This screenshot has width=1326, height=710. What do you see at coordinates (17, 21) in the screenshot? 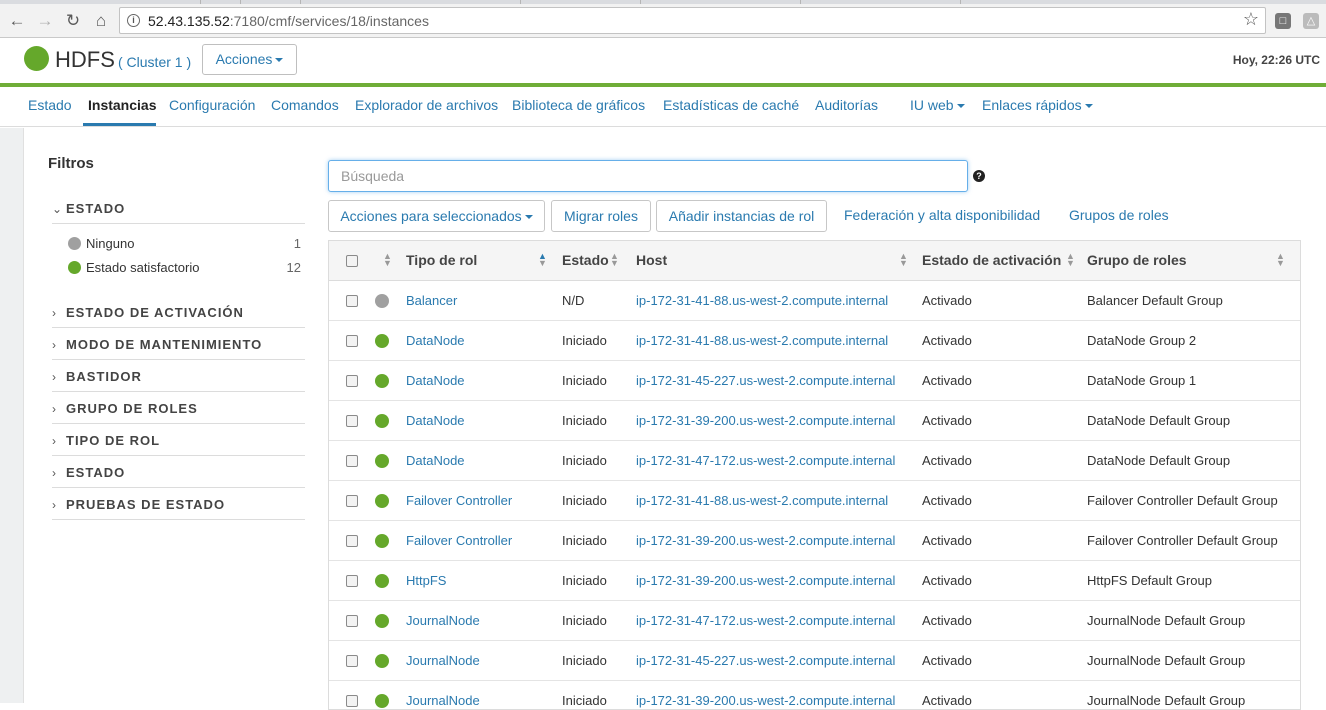
I see `back-icon: ←` at bounding box center [17, 21].